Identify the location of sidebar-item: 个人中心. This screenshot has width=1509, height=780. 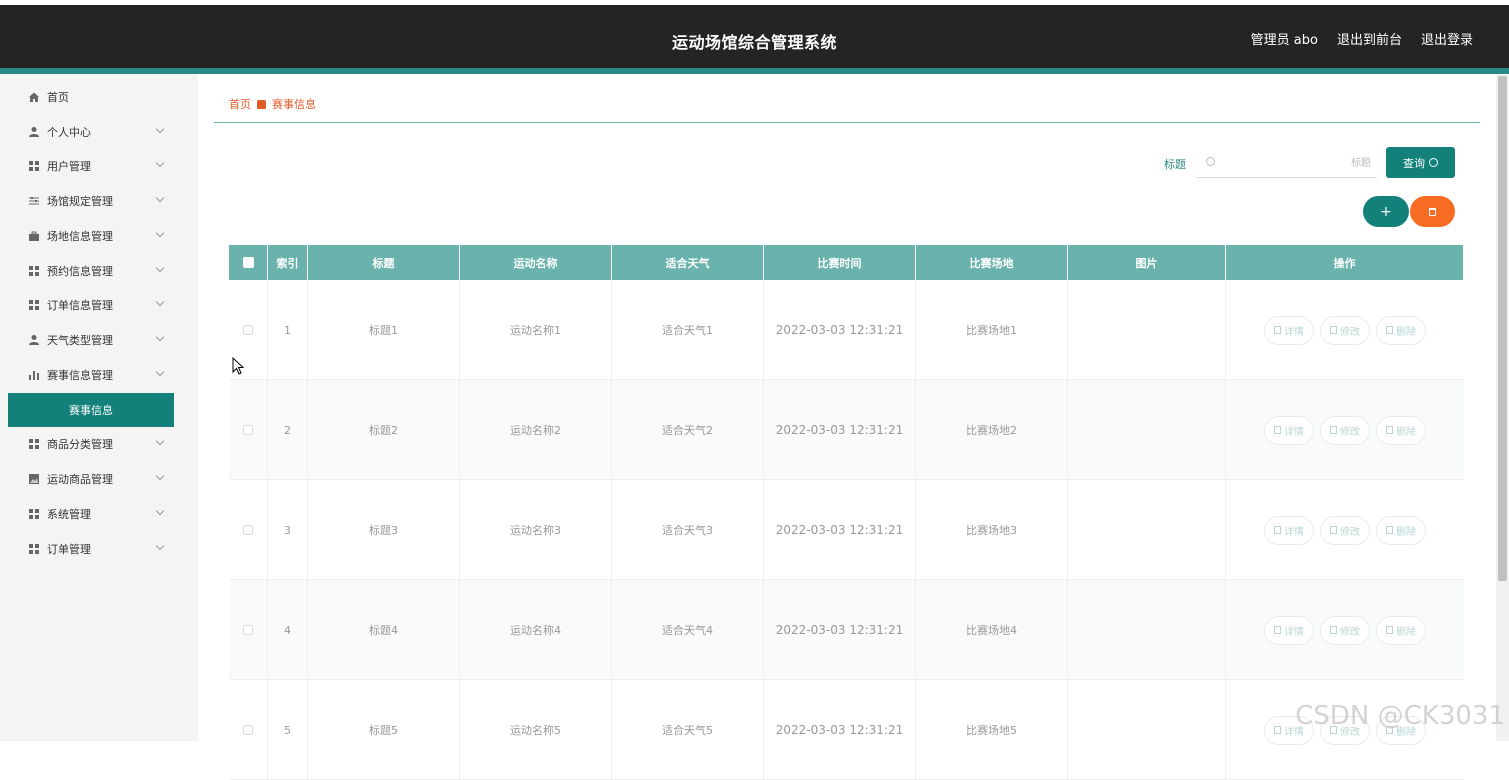
(99, 132).